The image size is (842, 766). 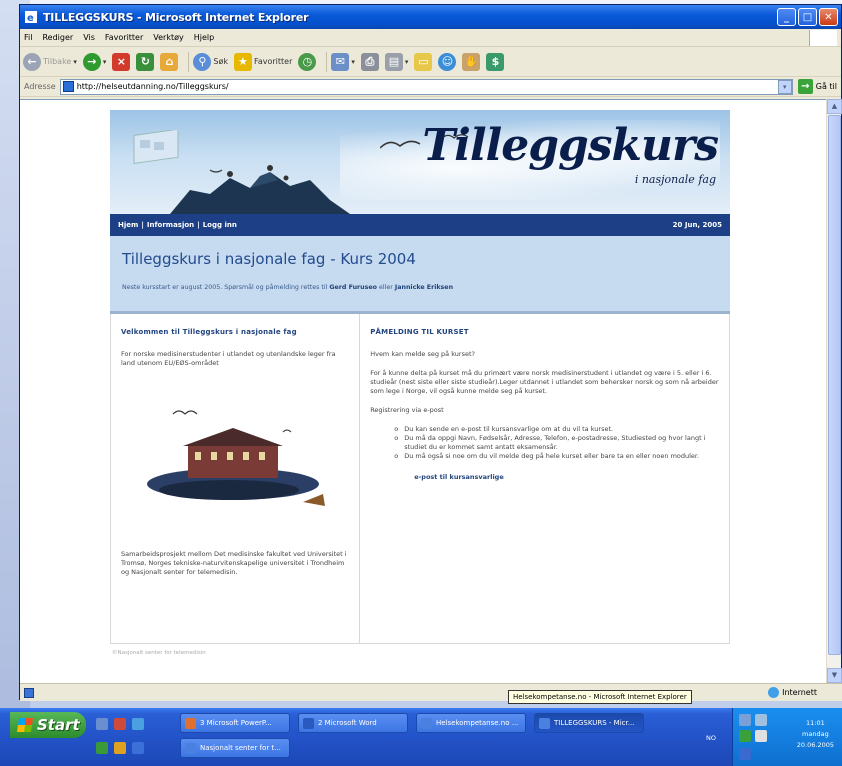 I want to click on start-button: Start, so click(x=48, y=725).